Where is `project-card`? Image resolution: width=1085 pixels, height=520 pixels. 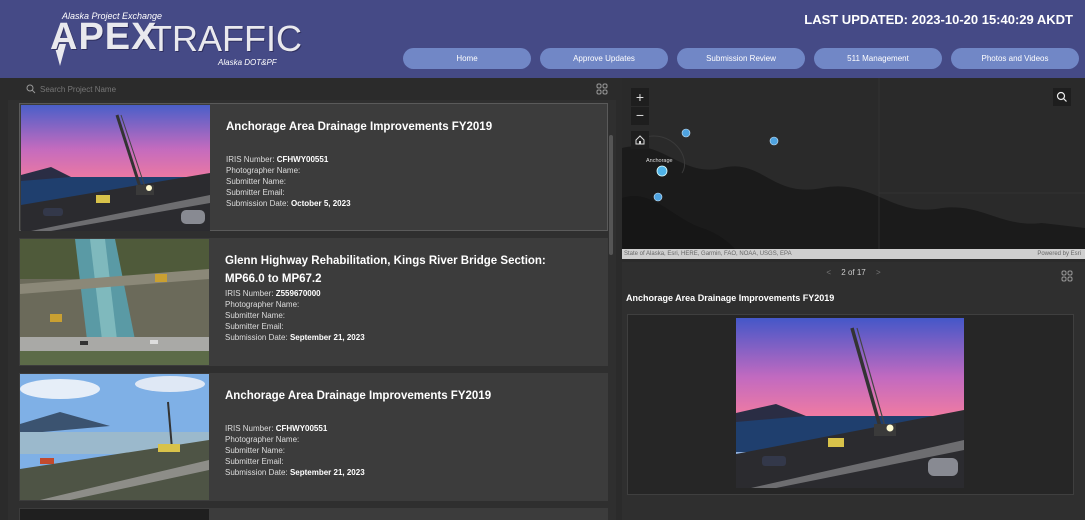
project-card is located at coordinates (313, 514).